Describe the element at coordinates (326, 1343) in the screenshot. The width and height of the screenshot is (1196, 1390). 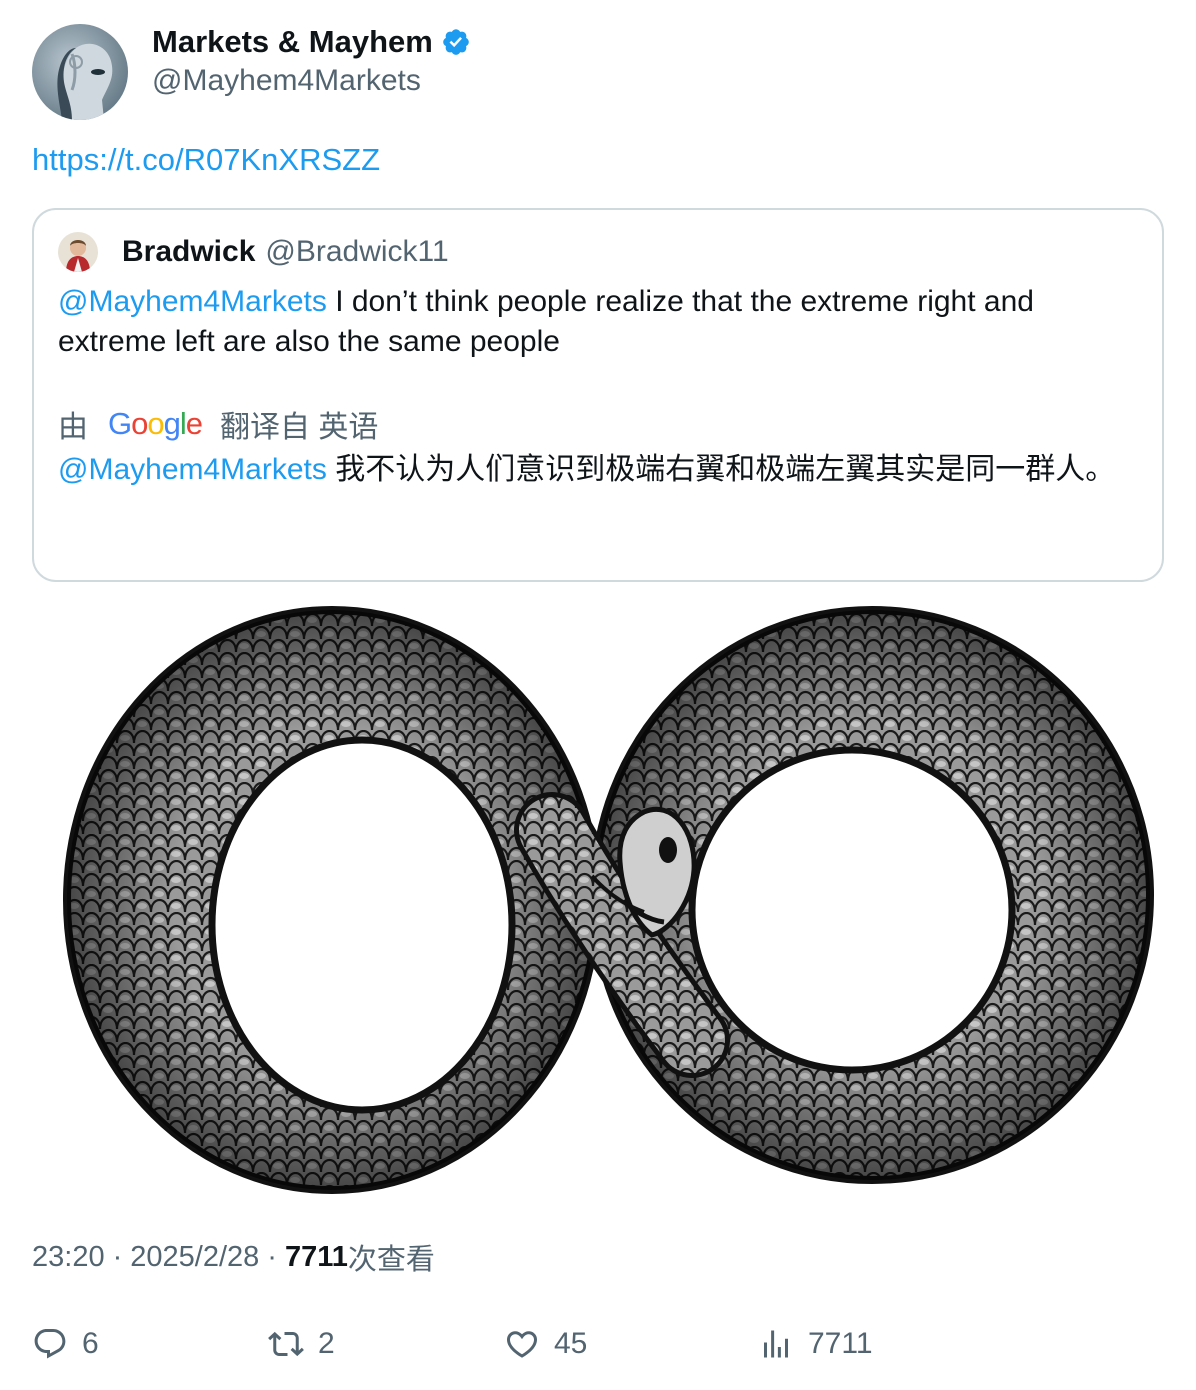
I see `repost-count: 2` at that location.